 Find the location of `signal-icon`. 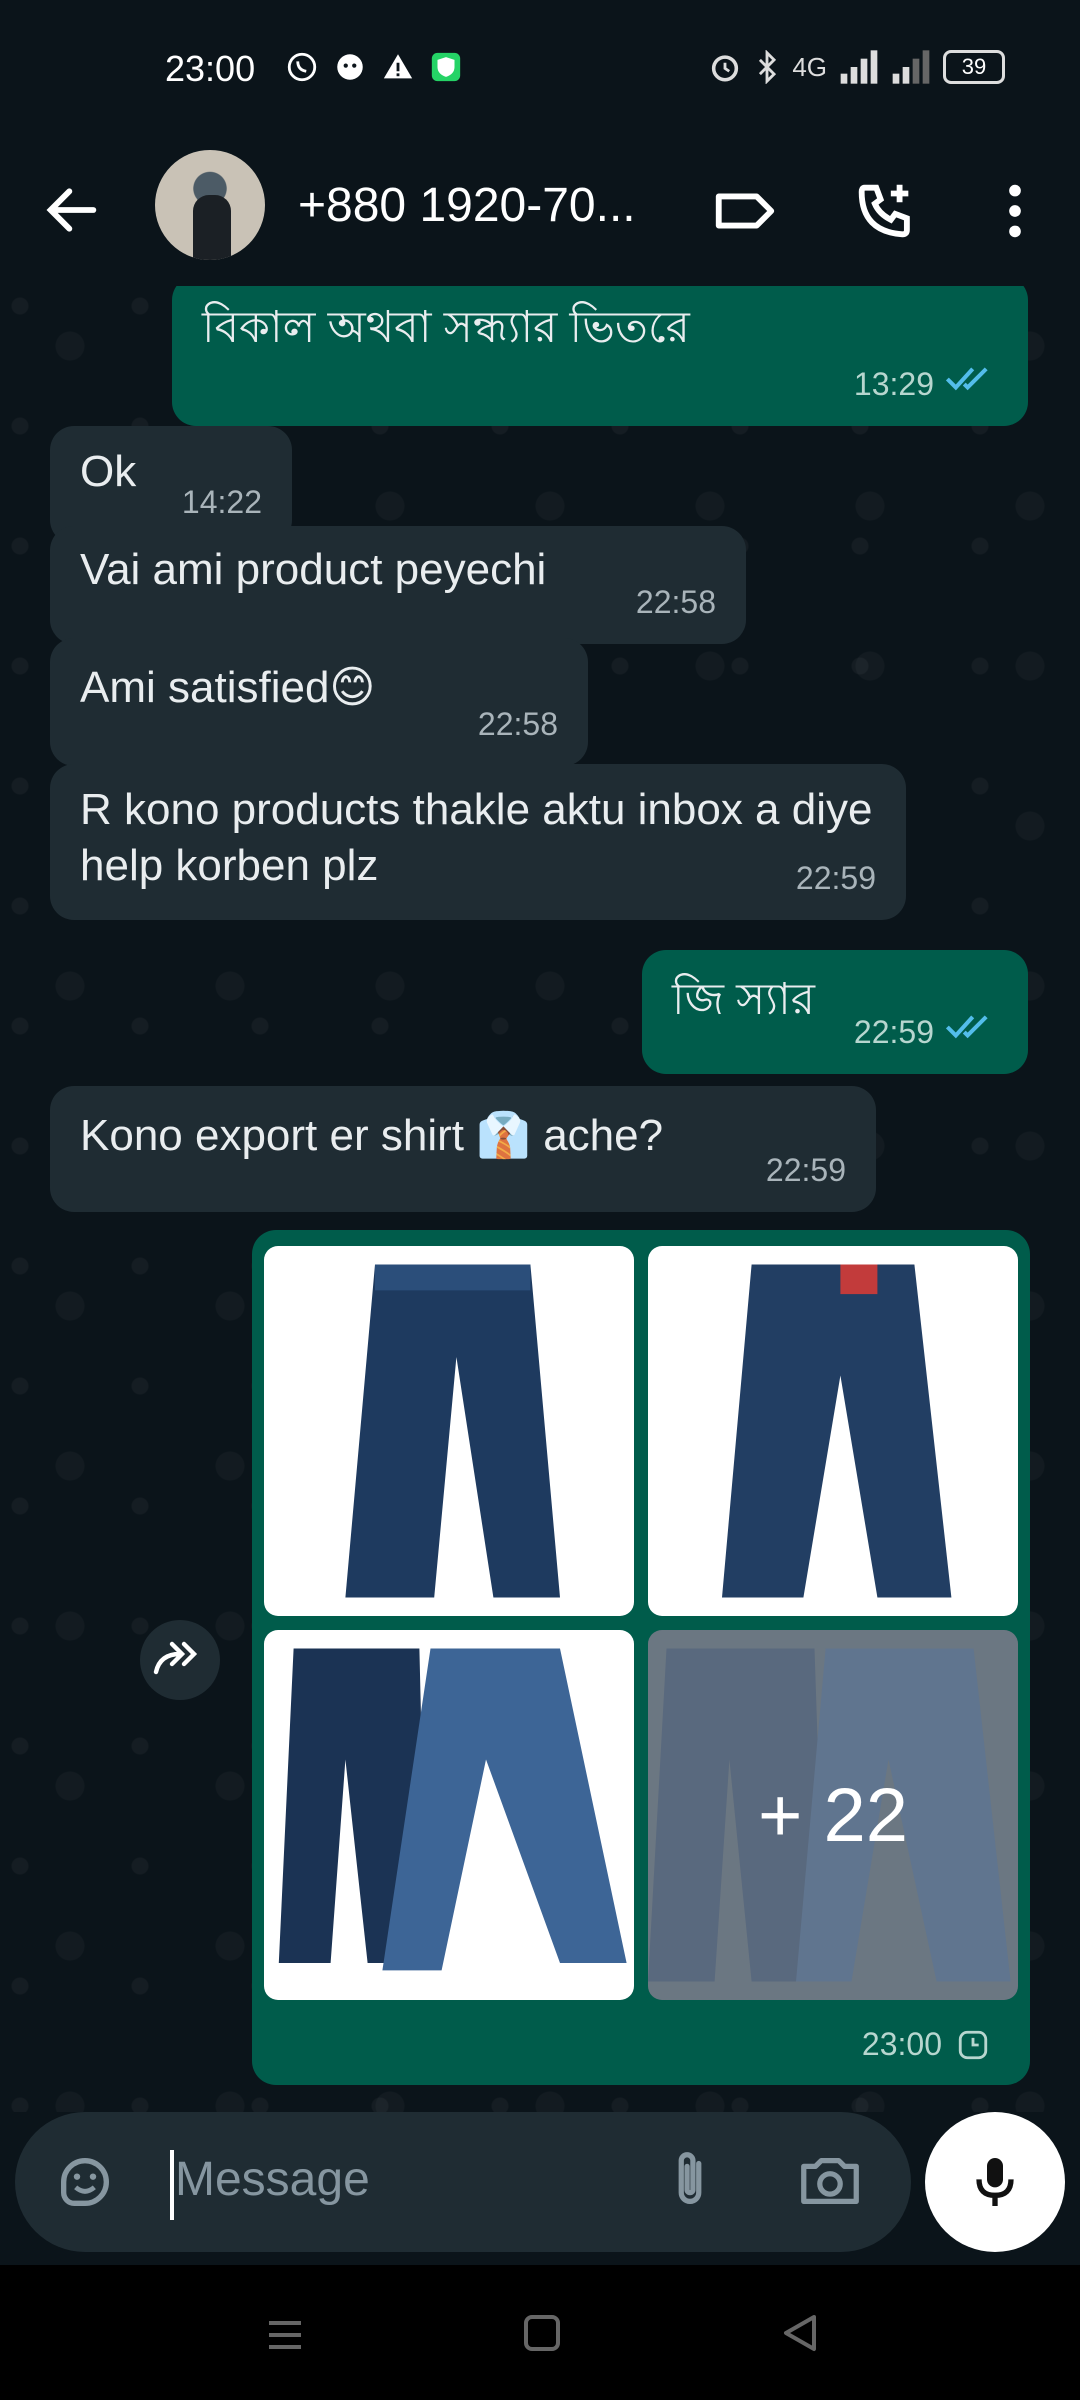

signal-icon is located at coordinates (911, 67).